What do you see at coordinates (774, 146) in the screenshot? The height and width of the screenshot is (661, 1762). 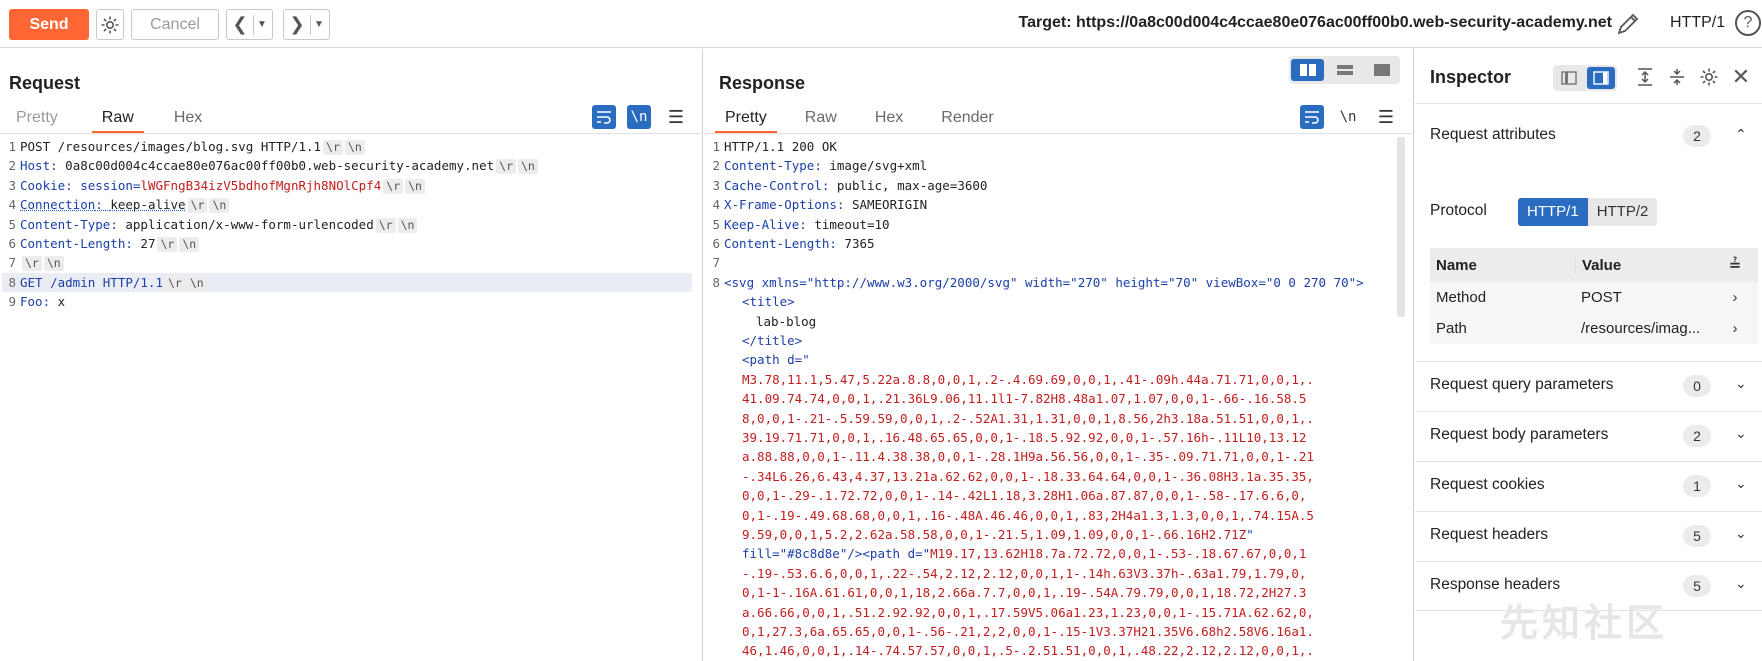 I see `code-line: 1 HTTP/1.1 200 OK` at bounding box center [774, 146].